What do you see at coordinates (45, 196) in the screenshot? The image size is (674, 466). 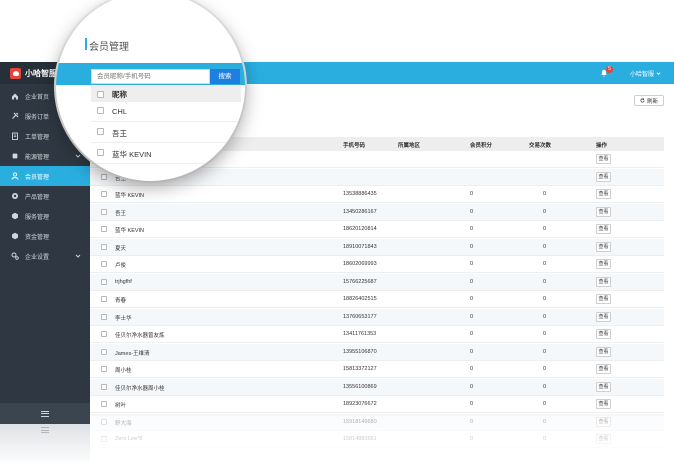 I see `sidebar-item-5: 产品管理` at bounding box center [45, 196].